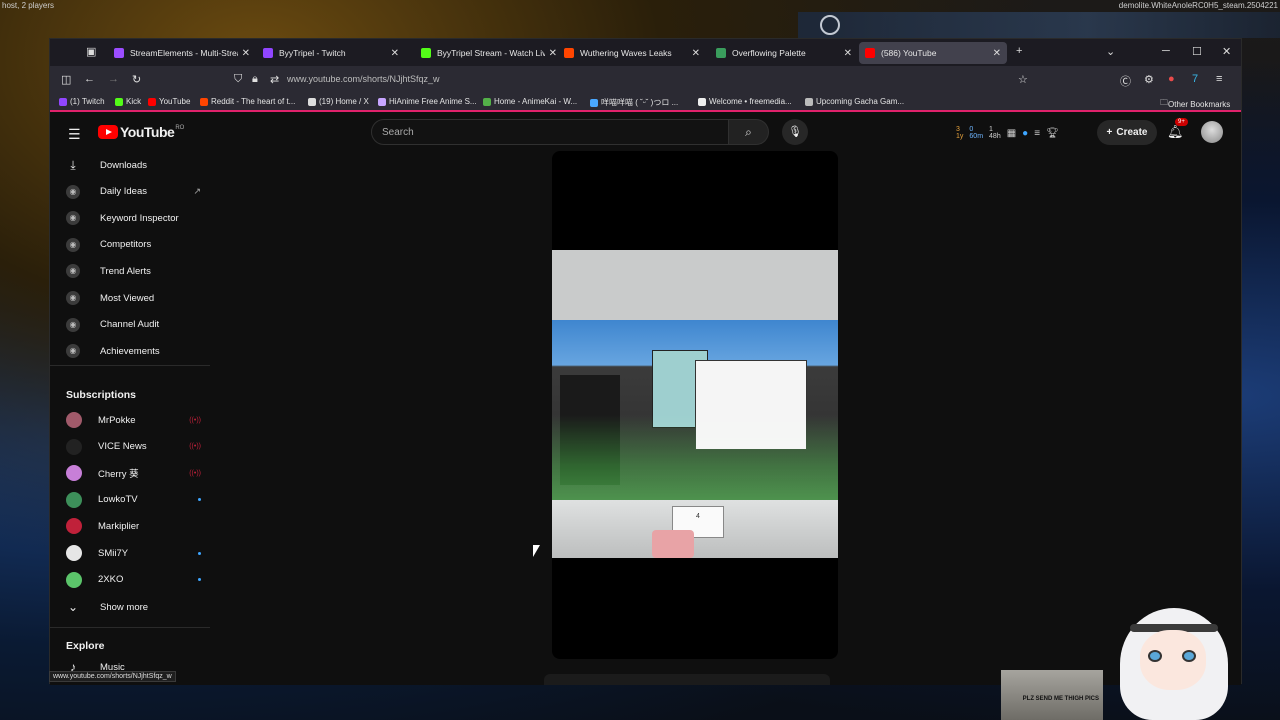 This screenshot has height=720, width=1280. I want to click on sidebar-item-keyword-inspector: ◉ Keyword Inspector, so click(133, 218).